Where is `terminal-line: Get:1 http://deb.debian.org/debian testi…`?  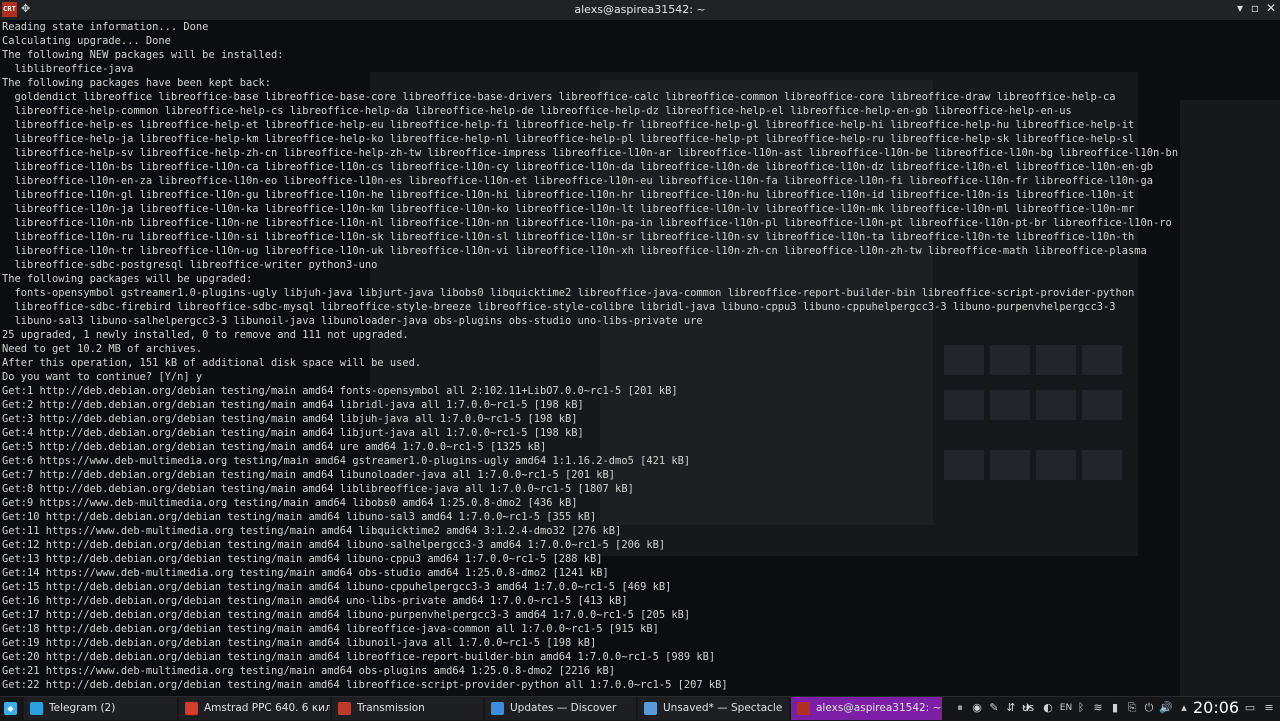
terminal-line: Get:1 http://deb.debian.org/debian testi… is located at coordinates (340, 391).